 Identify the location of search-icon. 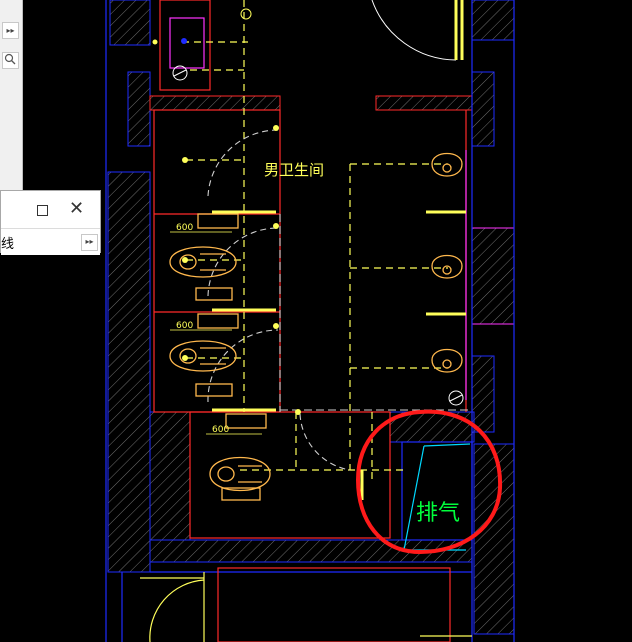
(10, 59).